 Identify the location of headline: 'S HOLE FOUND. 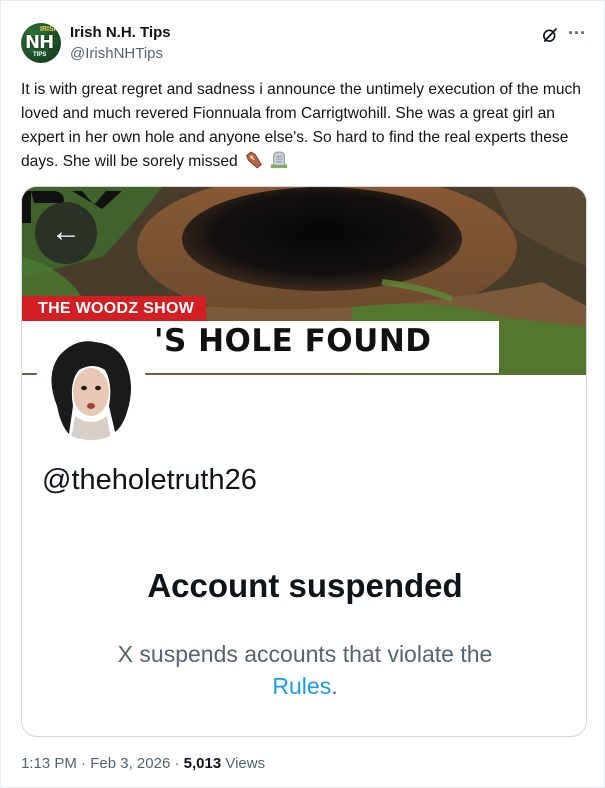
(293, 341).